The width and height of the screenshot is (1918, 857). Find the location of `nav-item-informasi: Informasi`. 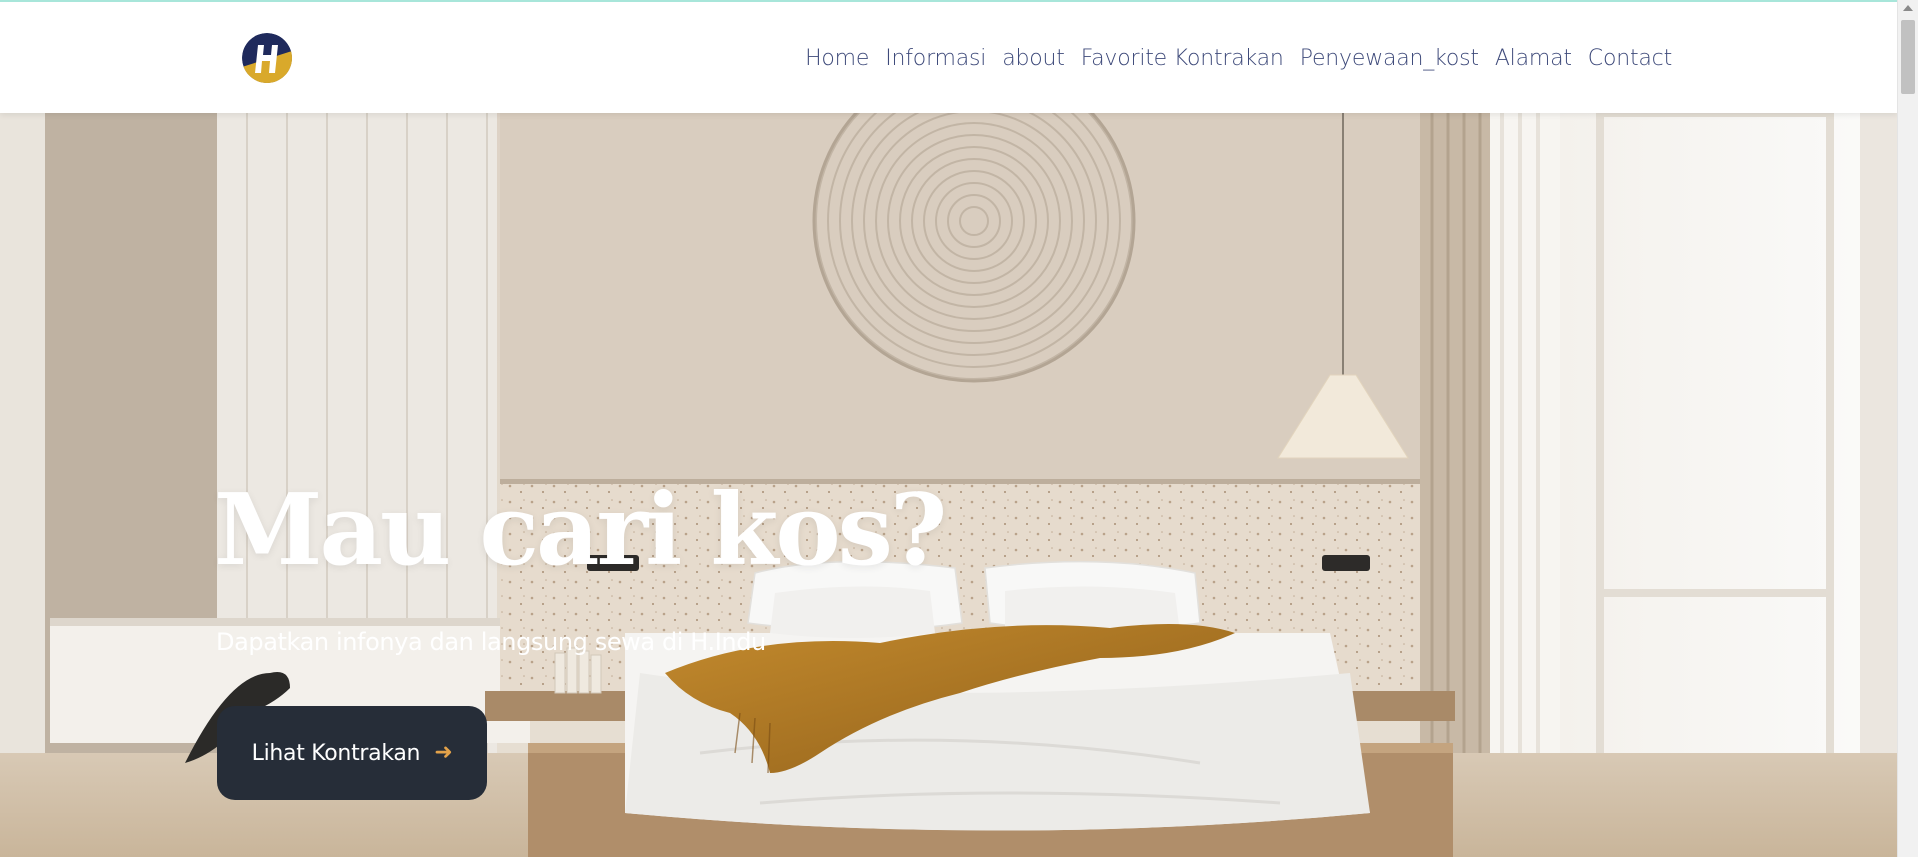

nav-item-informasi: Informasi is located at coordinates (935, 59).